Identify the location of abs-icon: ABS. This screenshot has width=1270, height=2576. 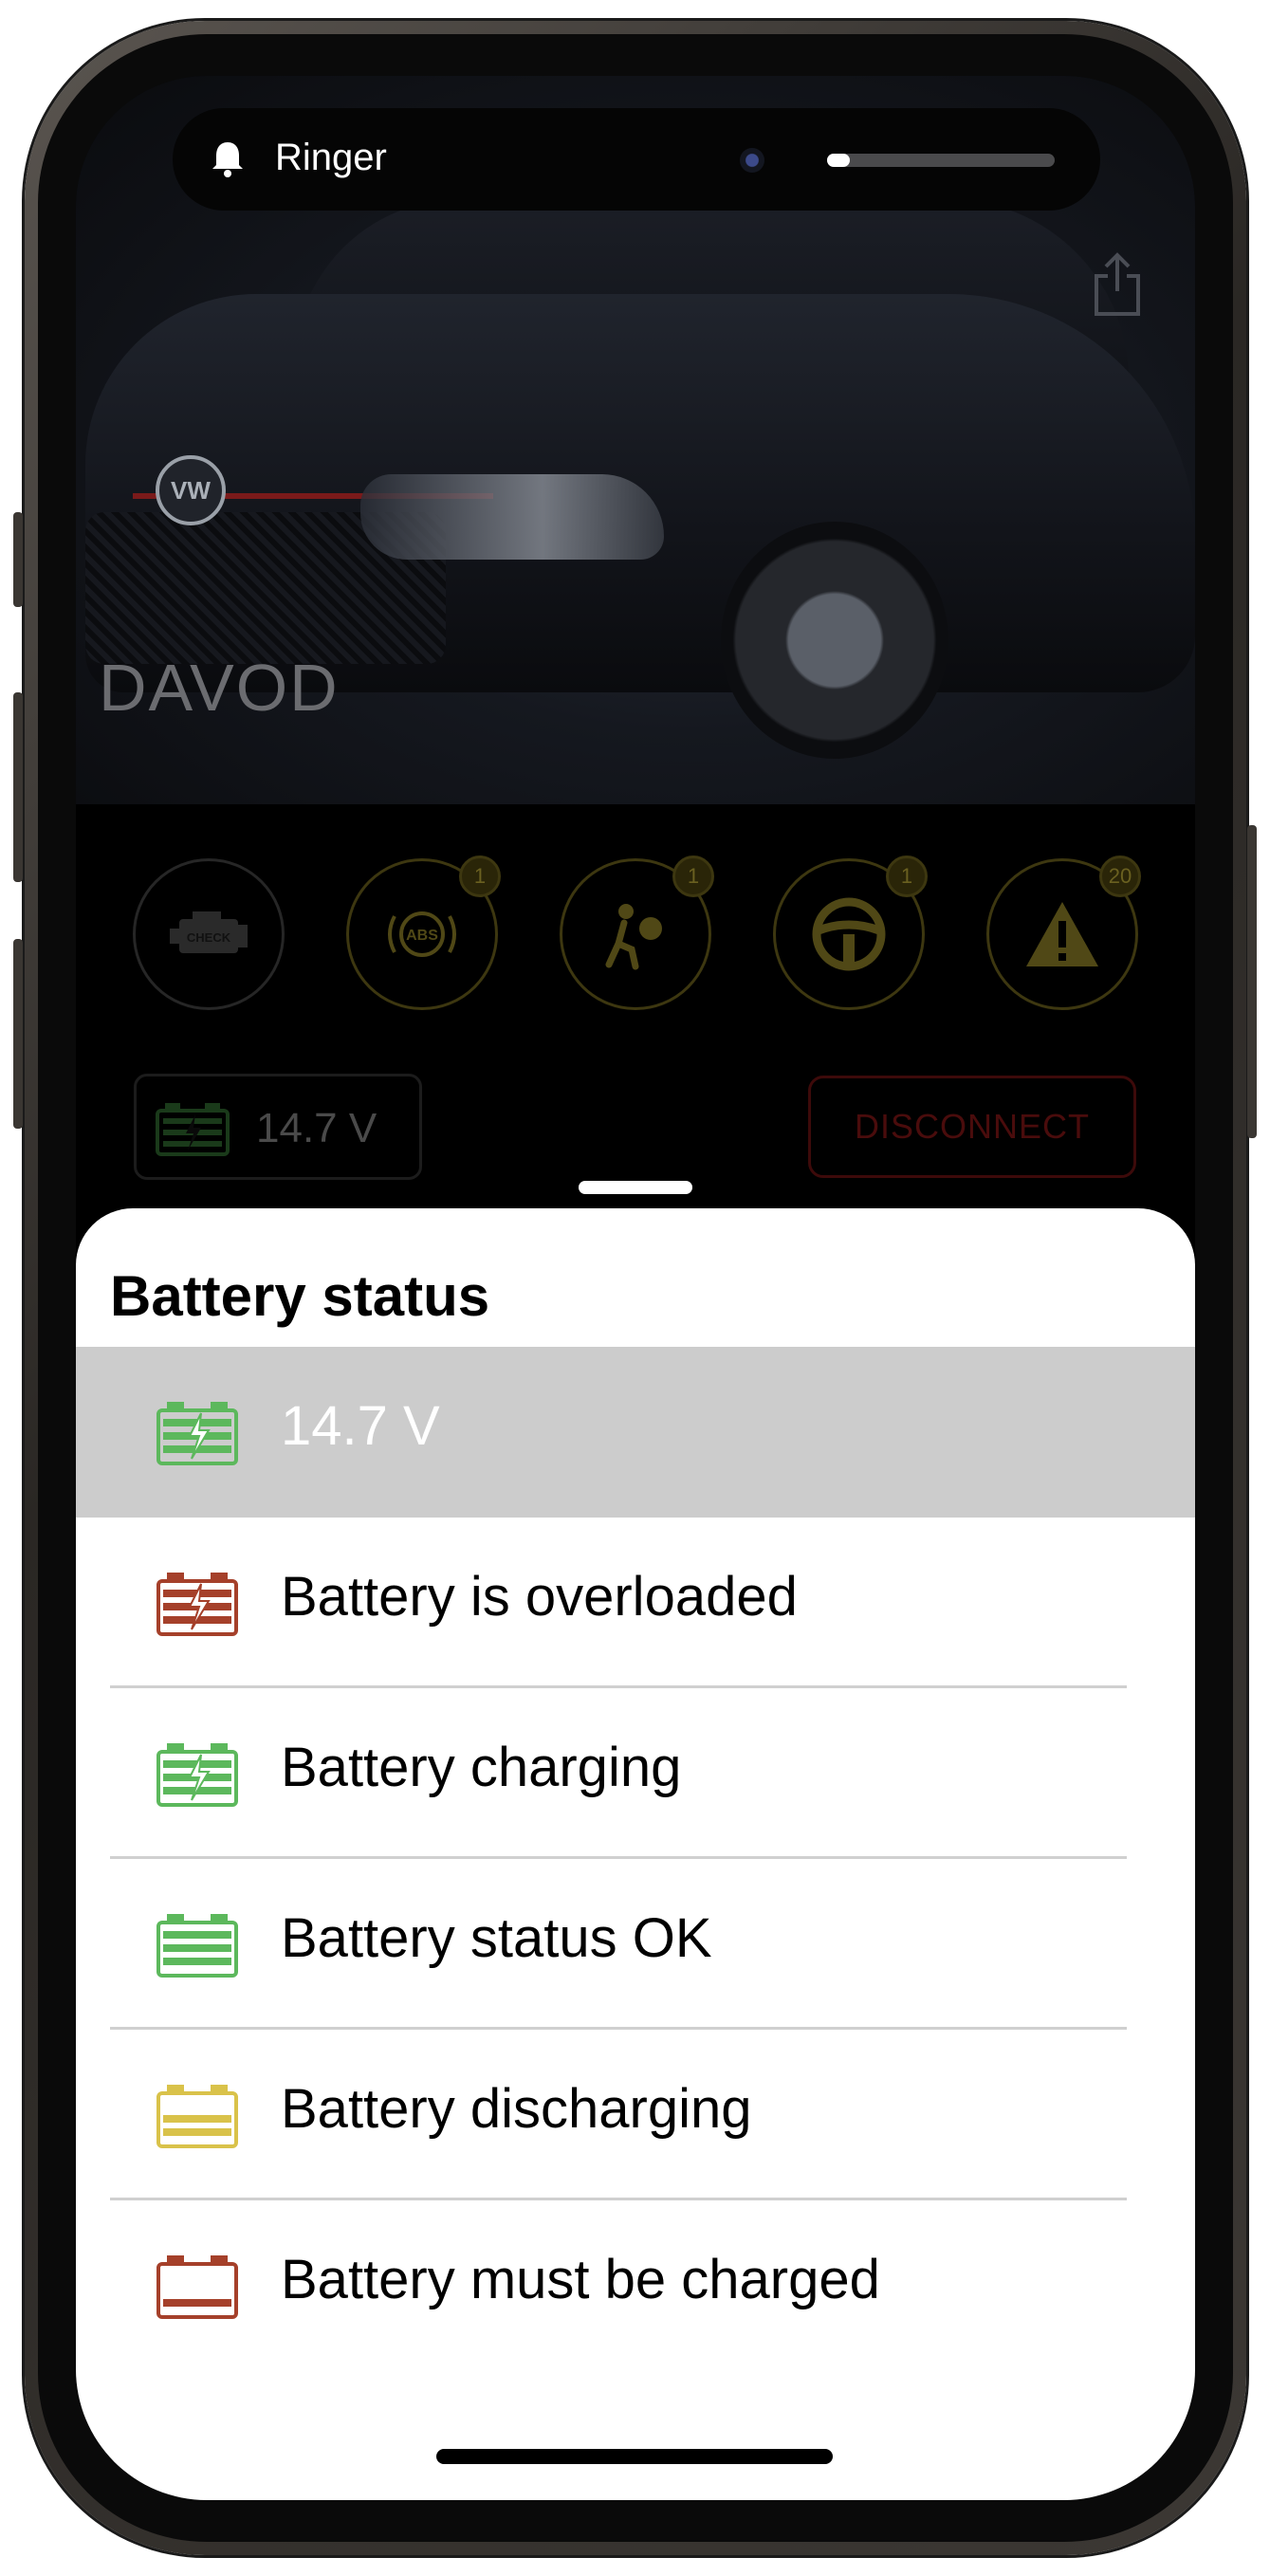
(422, 934).